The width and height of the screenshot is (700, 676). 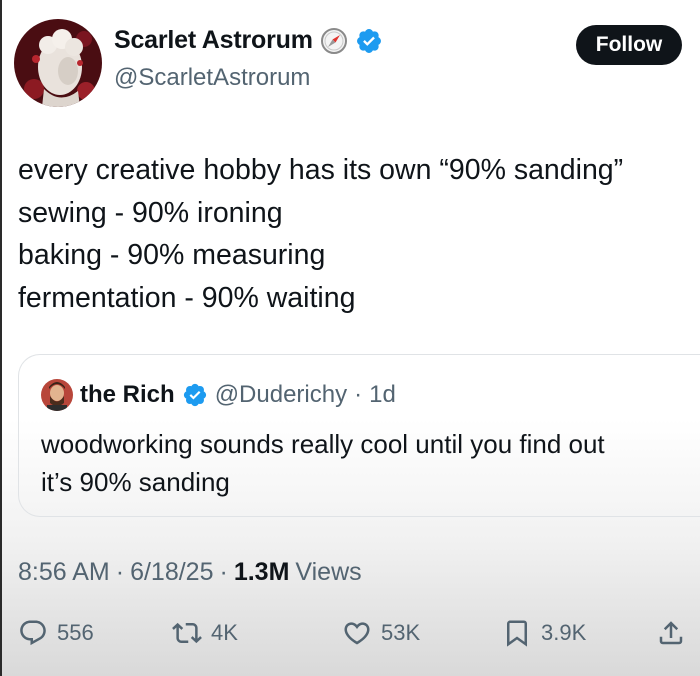 I want to click on views-count: 1.3M, so click(x=261, y=572).